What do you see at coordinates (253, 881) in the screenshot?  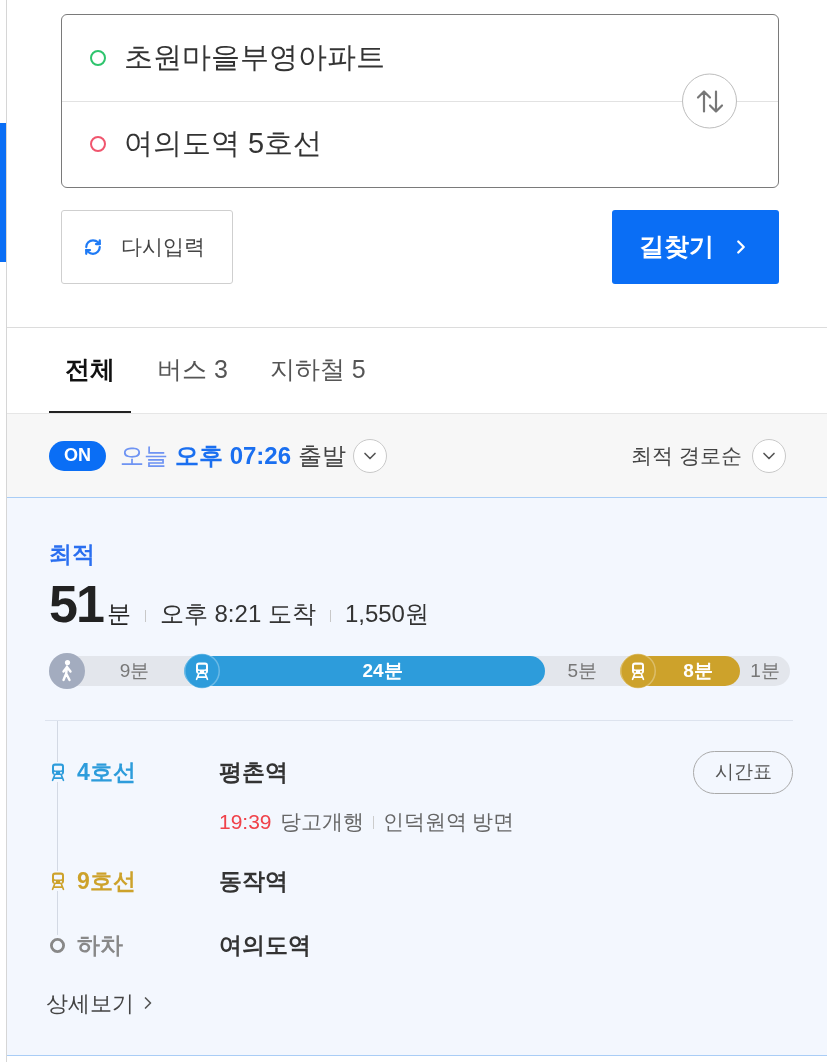 I see `station-name: 동작역` at bounding box center [253, 881].